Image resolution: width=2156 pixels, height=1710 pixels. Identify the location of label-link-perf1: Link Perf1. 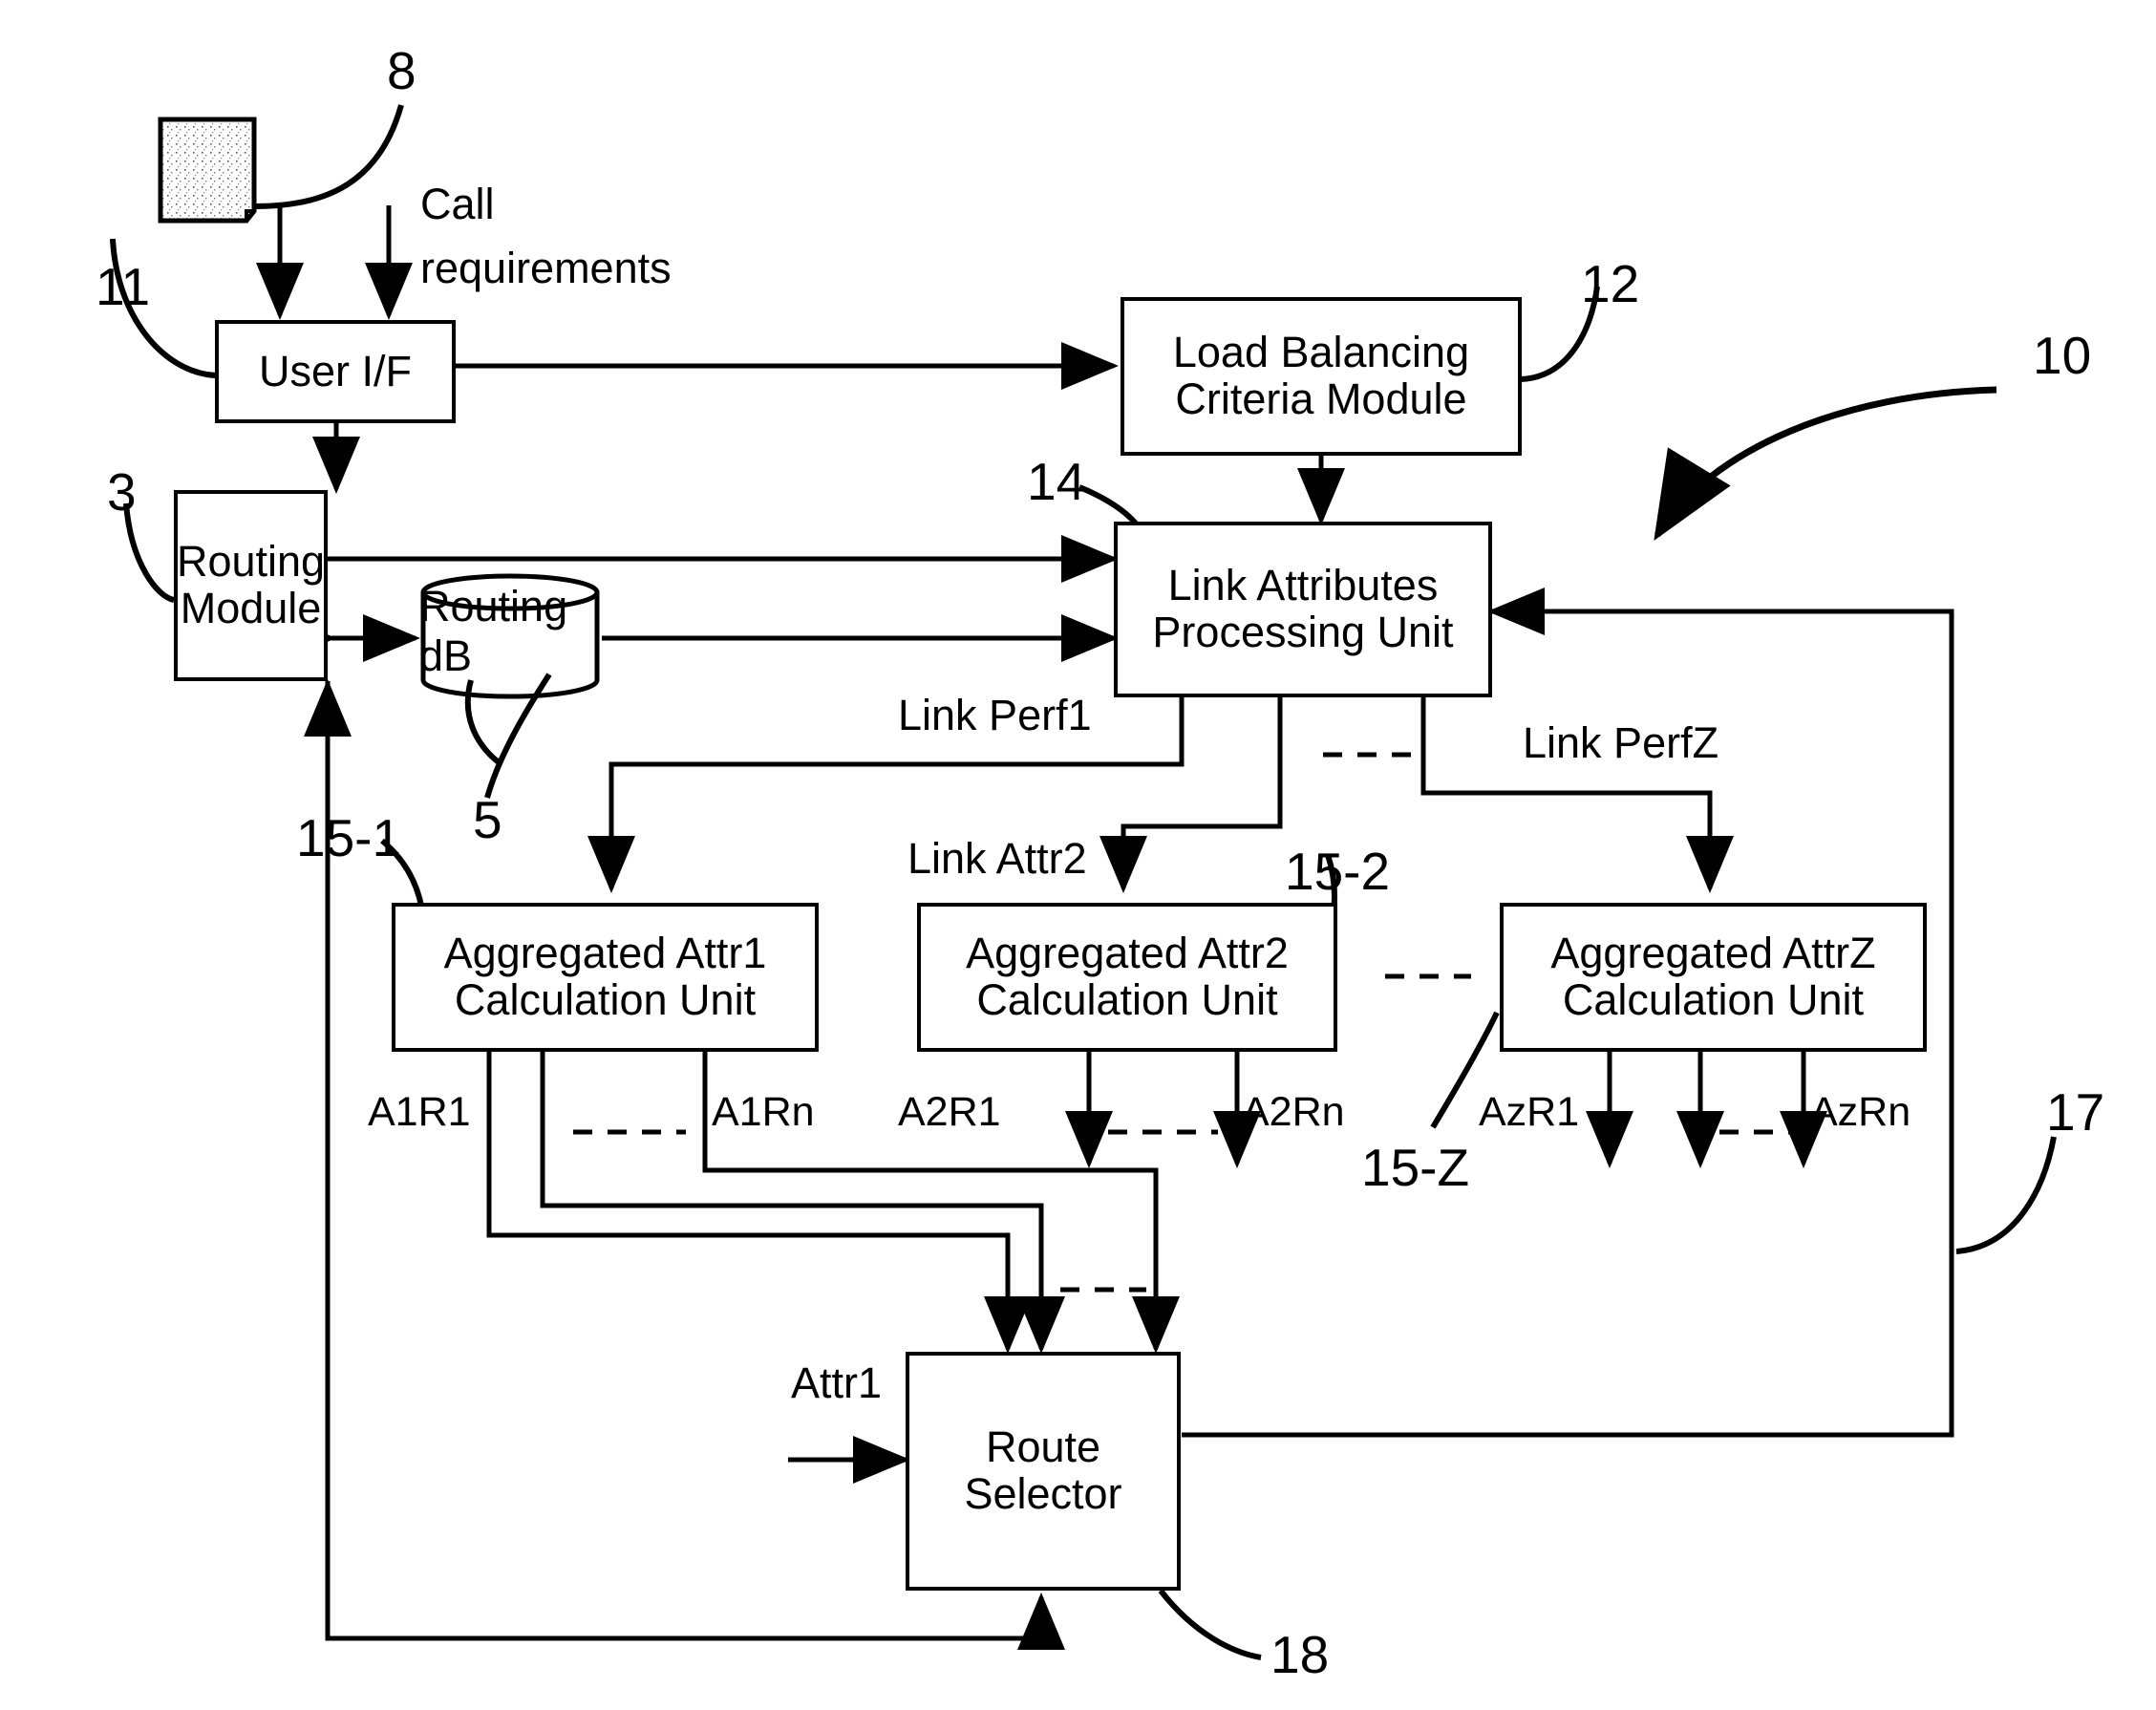
(995, 715).